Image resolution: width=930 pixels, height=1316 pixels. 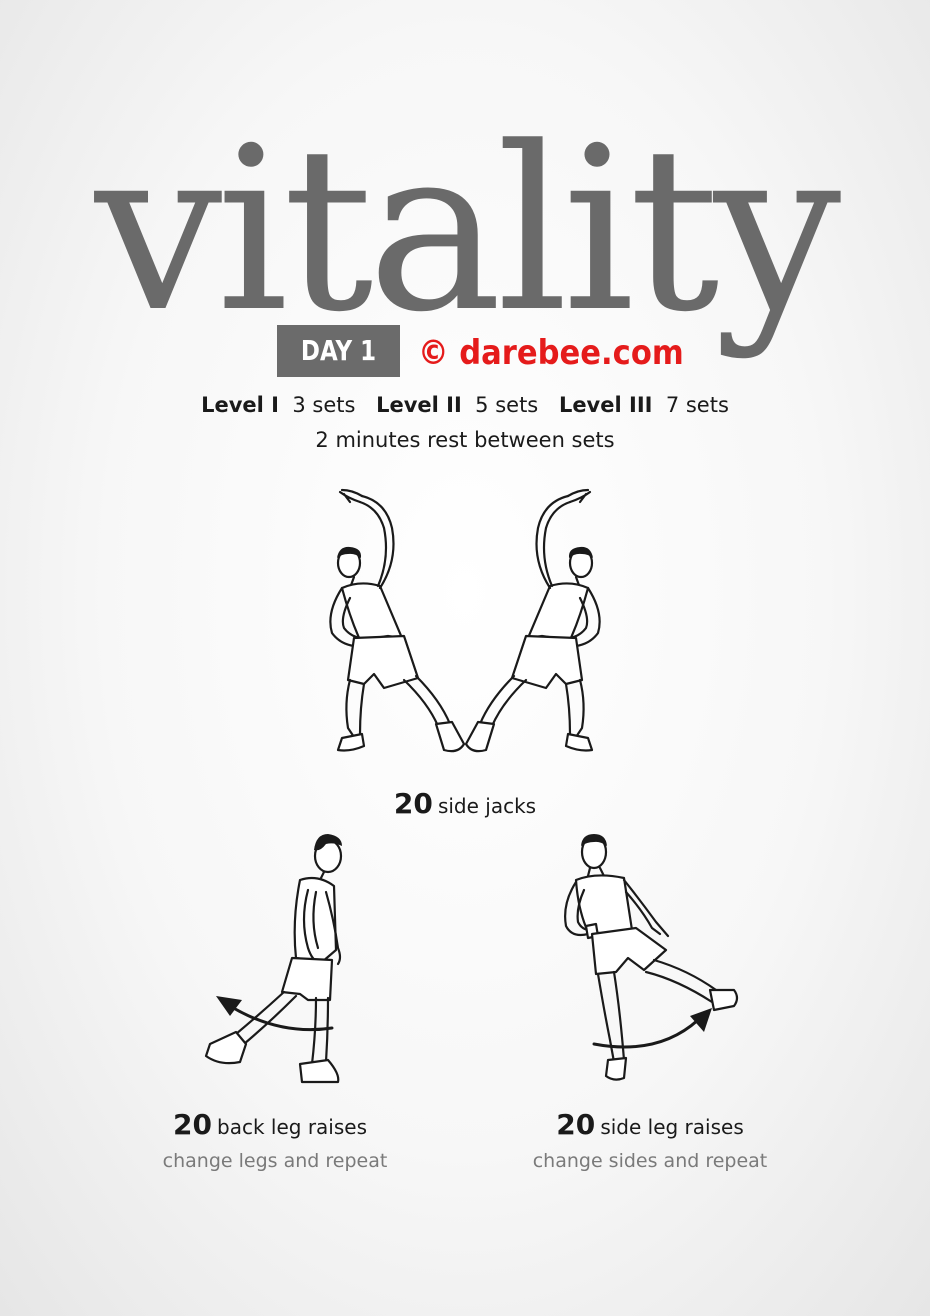 I want to click on exercise-caption-side-leg-raises: 20 side leg raises, so click(x=650, y=1124).